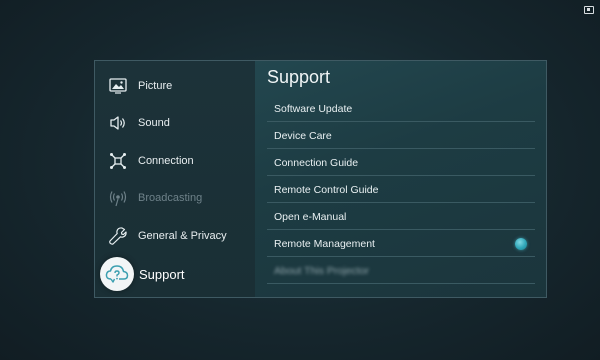  I want to click on sidebar-item-support: Support, so click(175, 274).